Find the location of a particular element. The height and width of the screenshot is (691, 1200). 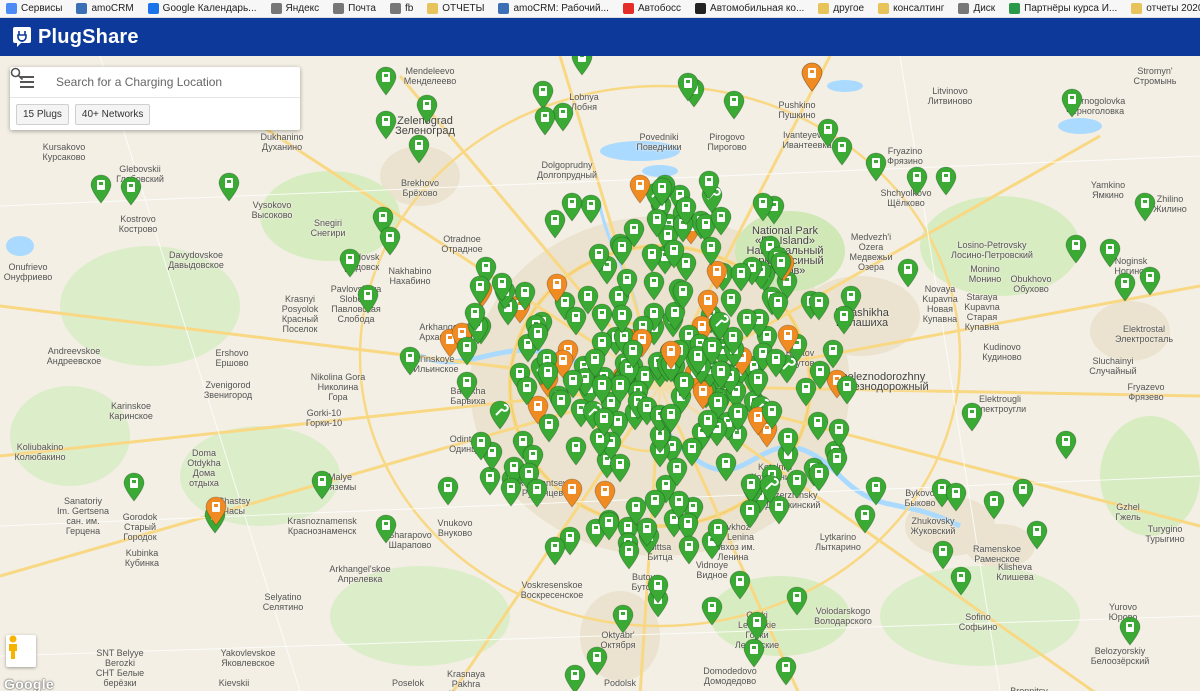

bookmark-item: консалтинг is located at coordinates (911, 8).